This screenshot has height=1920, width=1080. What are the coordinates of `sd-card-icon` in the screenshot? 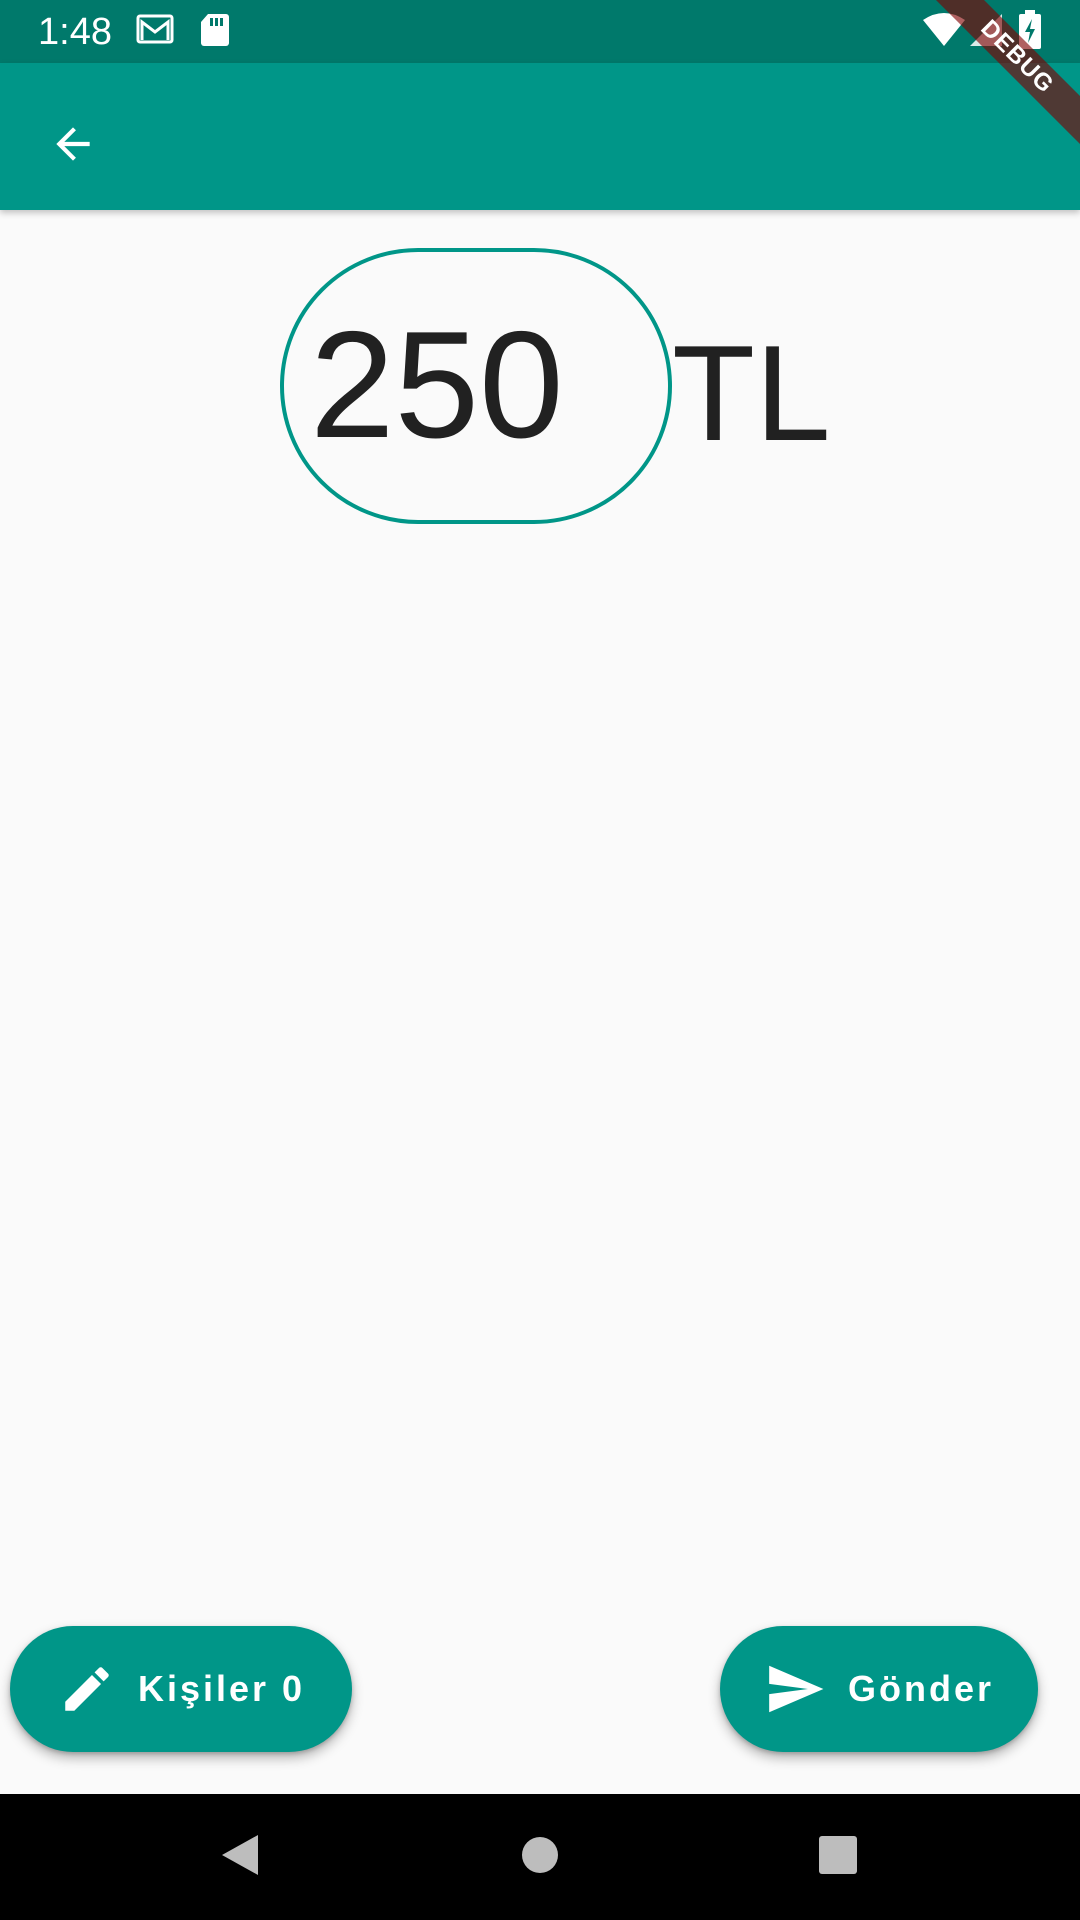 It's located at (215, 30).